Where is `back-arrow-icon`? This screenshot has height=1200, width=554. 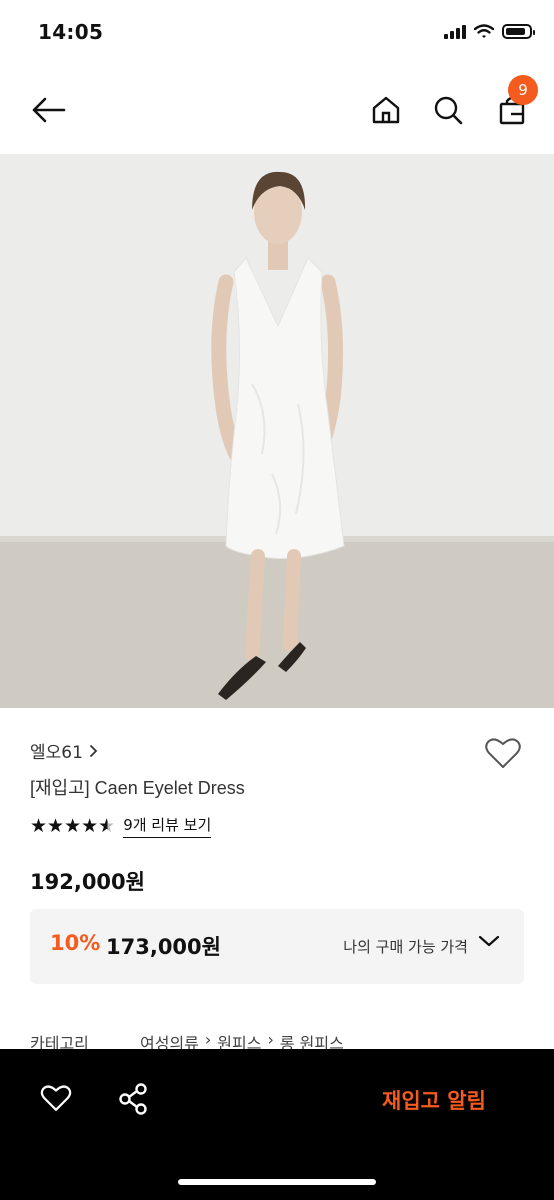
back-arrow-icon is located at coordinates (49, 110).